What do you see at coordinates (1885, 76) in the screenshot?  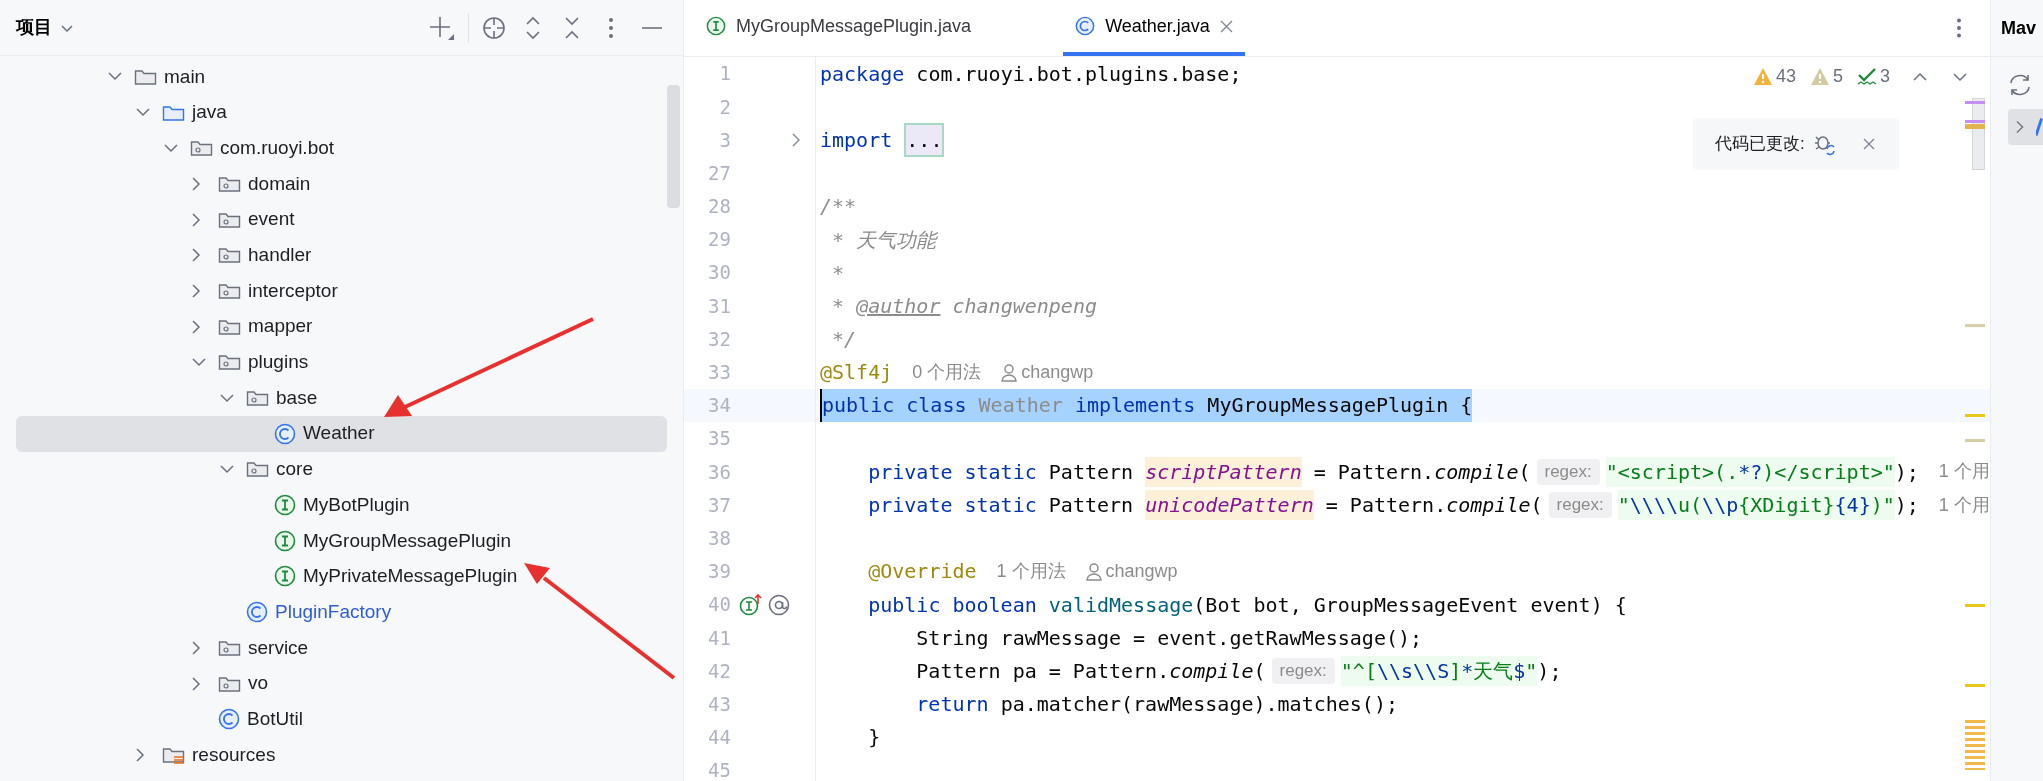 I see `inspection-count: 3` at bounding box center [1885, 76].